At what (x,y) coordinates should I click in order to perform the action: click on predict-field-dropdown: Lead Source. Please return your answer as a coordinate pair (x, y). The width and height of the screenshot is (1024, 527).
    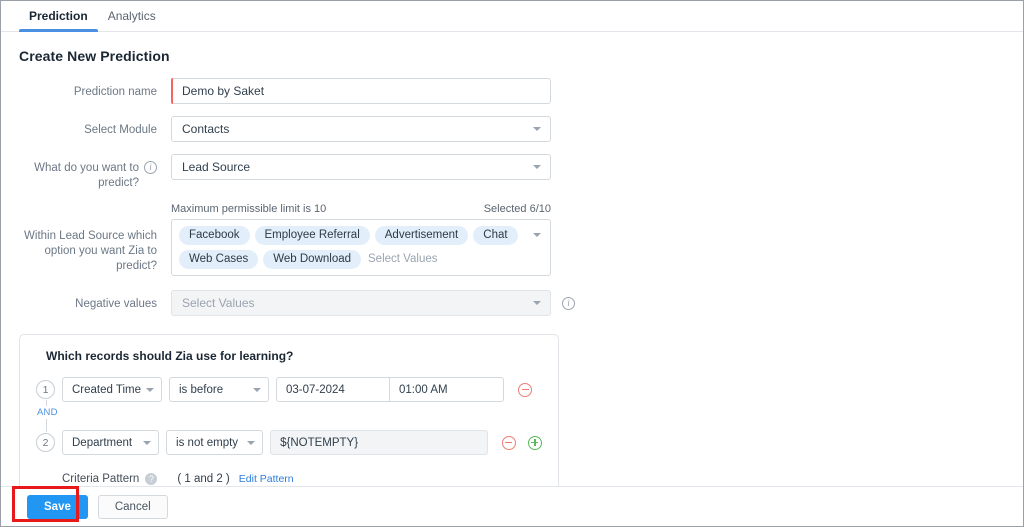
    Looking at the image, I should click on (361, 167).